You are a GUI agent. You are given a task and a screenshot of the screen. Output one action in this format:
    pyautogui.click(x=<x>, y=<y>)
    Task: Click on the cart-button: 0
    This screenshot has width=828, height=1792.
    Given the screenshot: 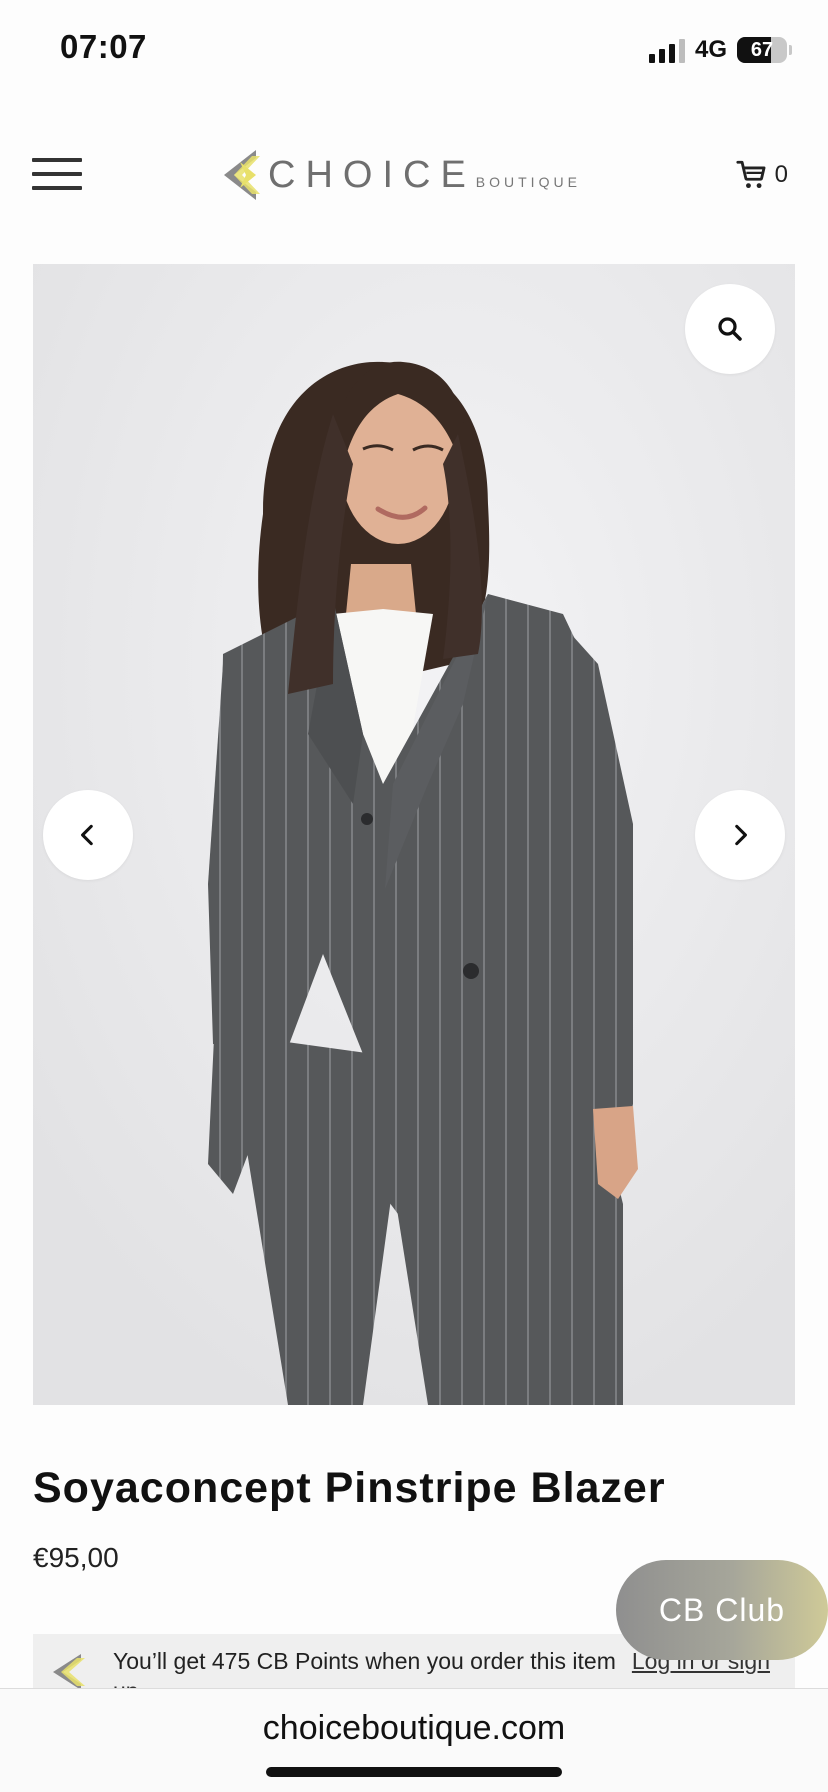 What is the action you would take?
    pyautogui.click(x=761, y=175)
    